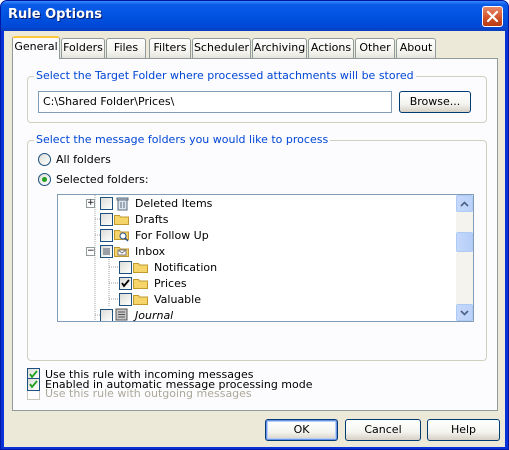 The image size is (509, 450). I want to click on window-title: Rule Options, so click(55, 14).